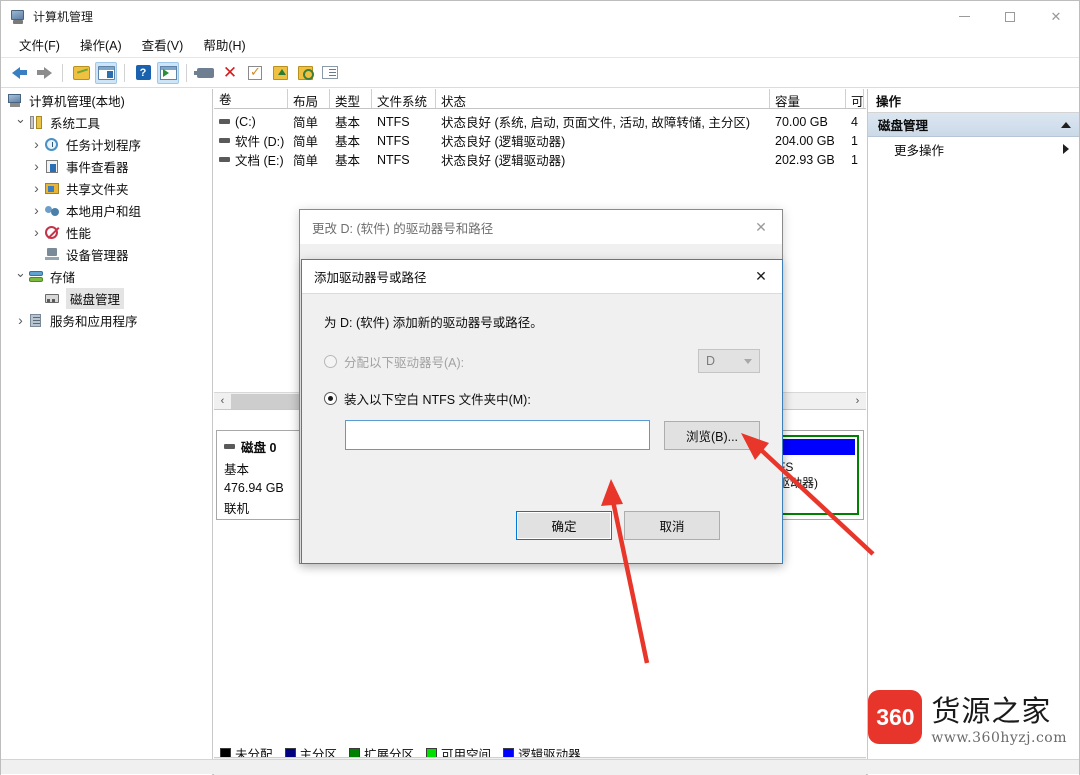 Image resolution: width=1080 pixels, height=775 pixels. What do you see at coordinates (106, 276) in the screenshot?
I see `sidebar-item-storage: 存储` at bounding box center [106, 276].